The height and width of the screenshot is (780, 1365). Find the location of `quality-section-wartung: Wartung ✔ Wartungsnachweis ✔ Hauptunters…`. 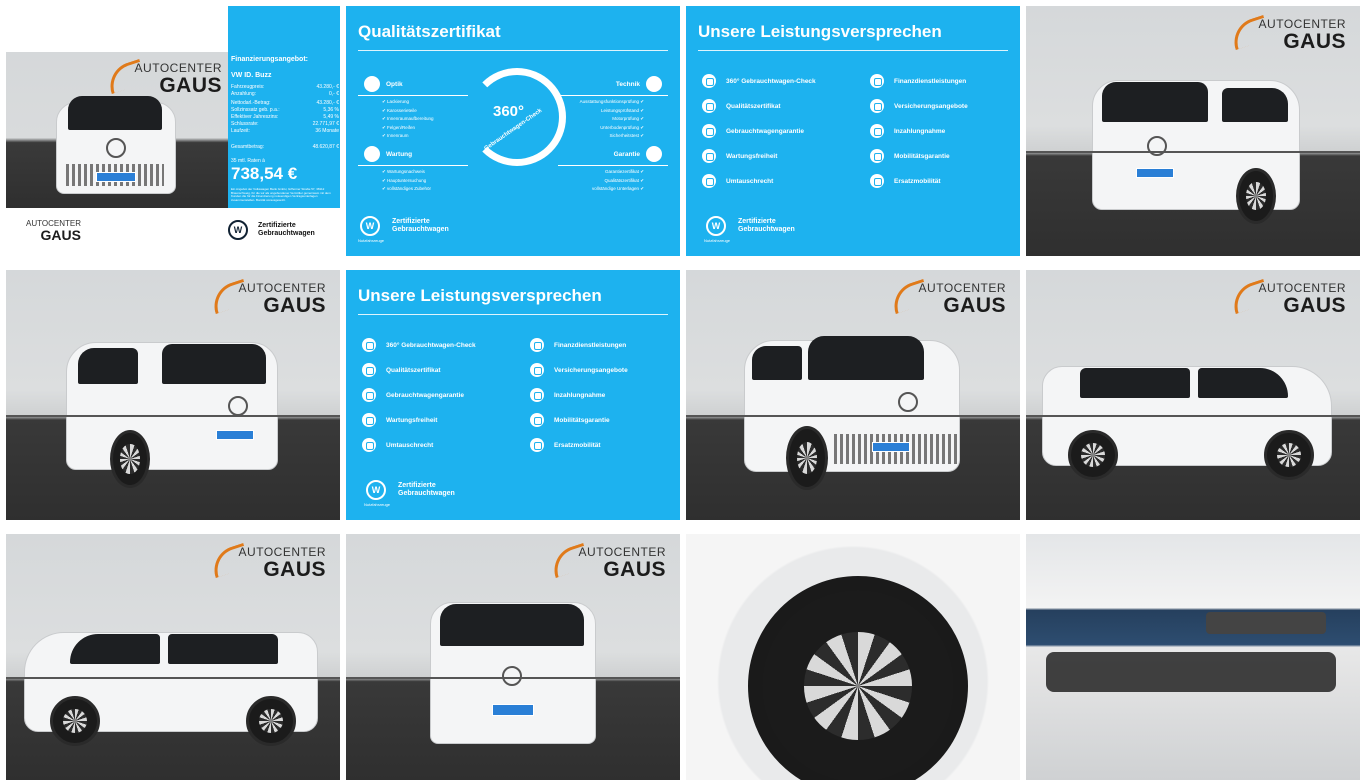

quality-section-wartung: Wartung ✔ Wartungsnachweis ✔ Hauptunters… is located at coordinates (413, 170).